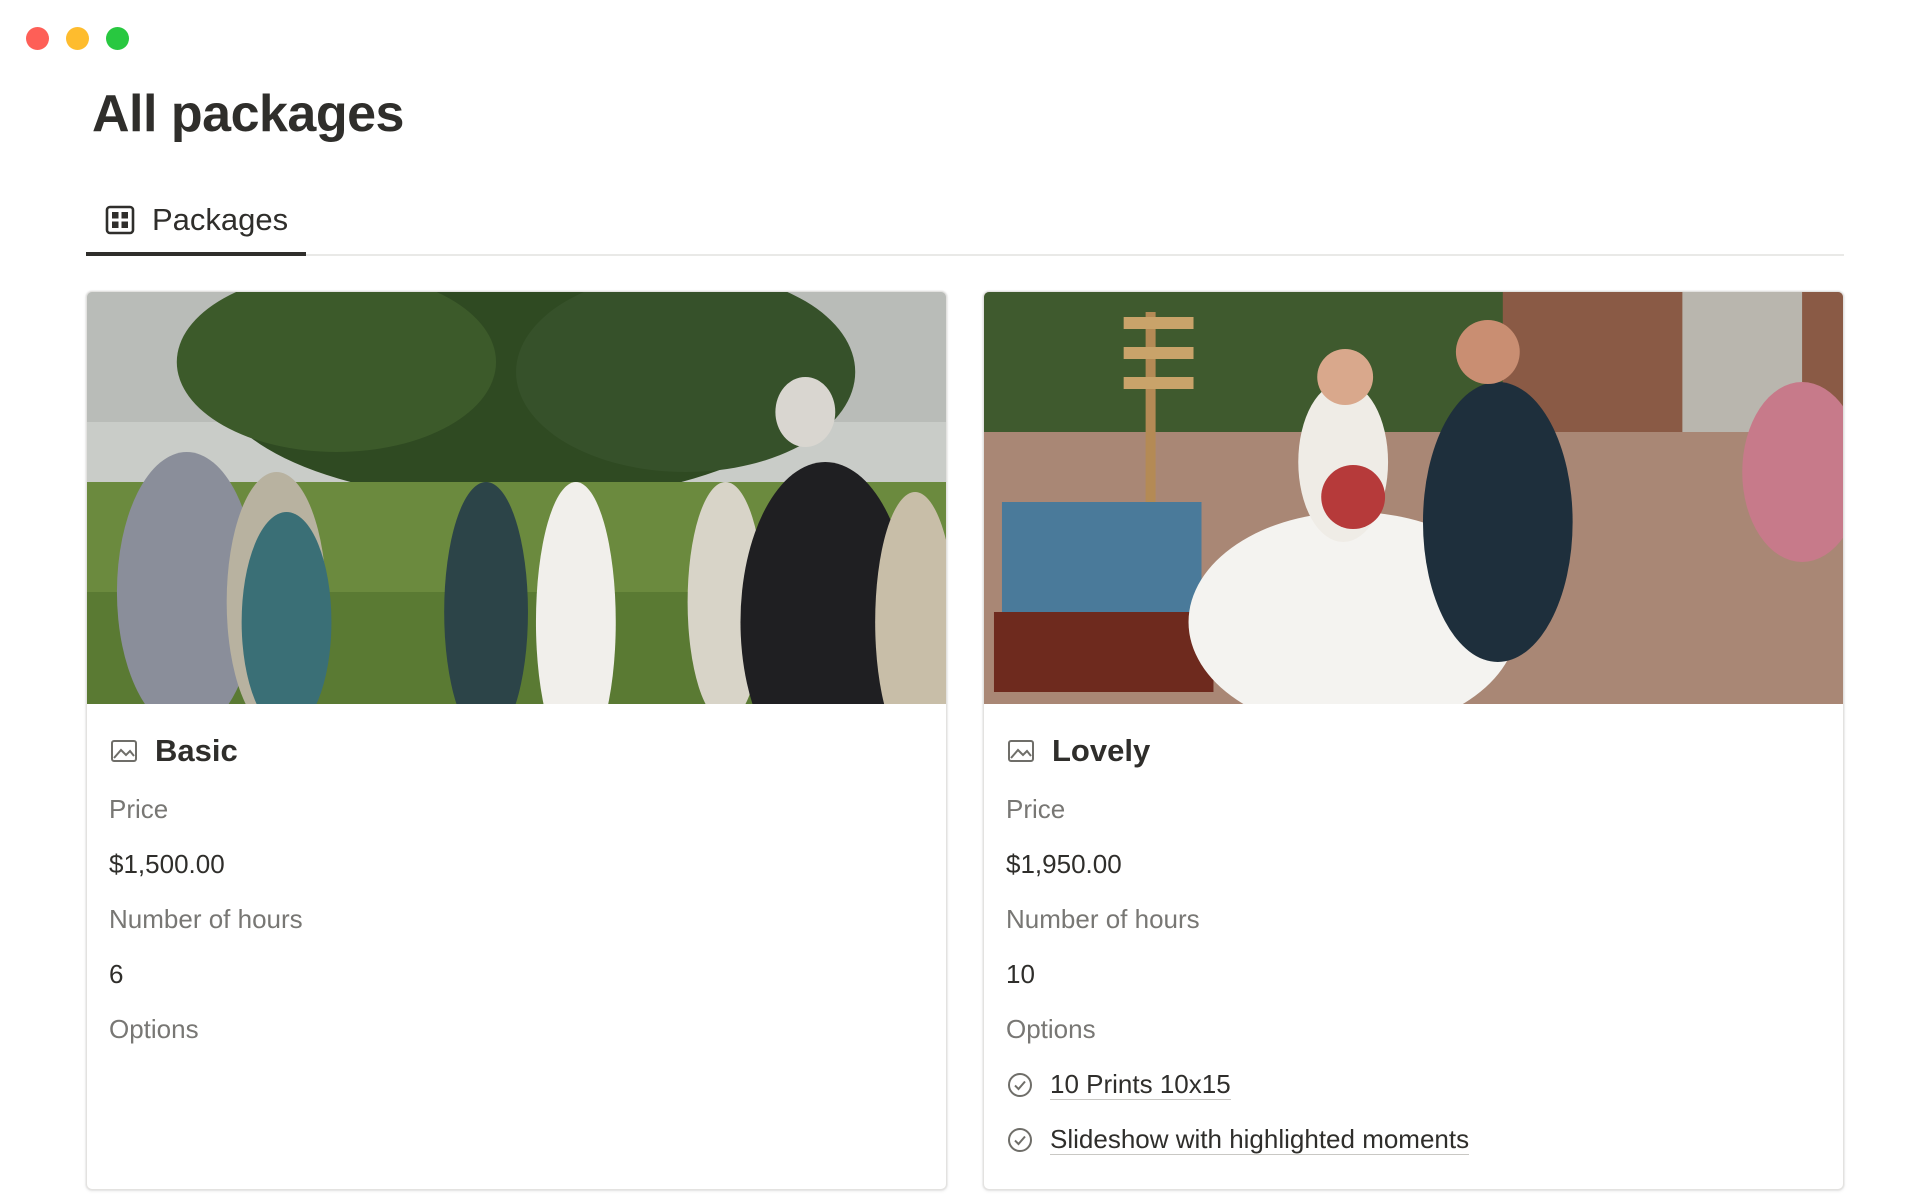 This screenshot has height=1200, width=1920. Describe the element at coordinates (120, 220) in the screenshot. I see `table-grid-icon` at that location.